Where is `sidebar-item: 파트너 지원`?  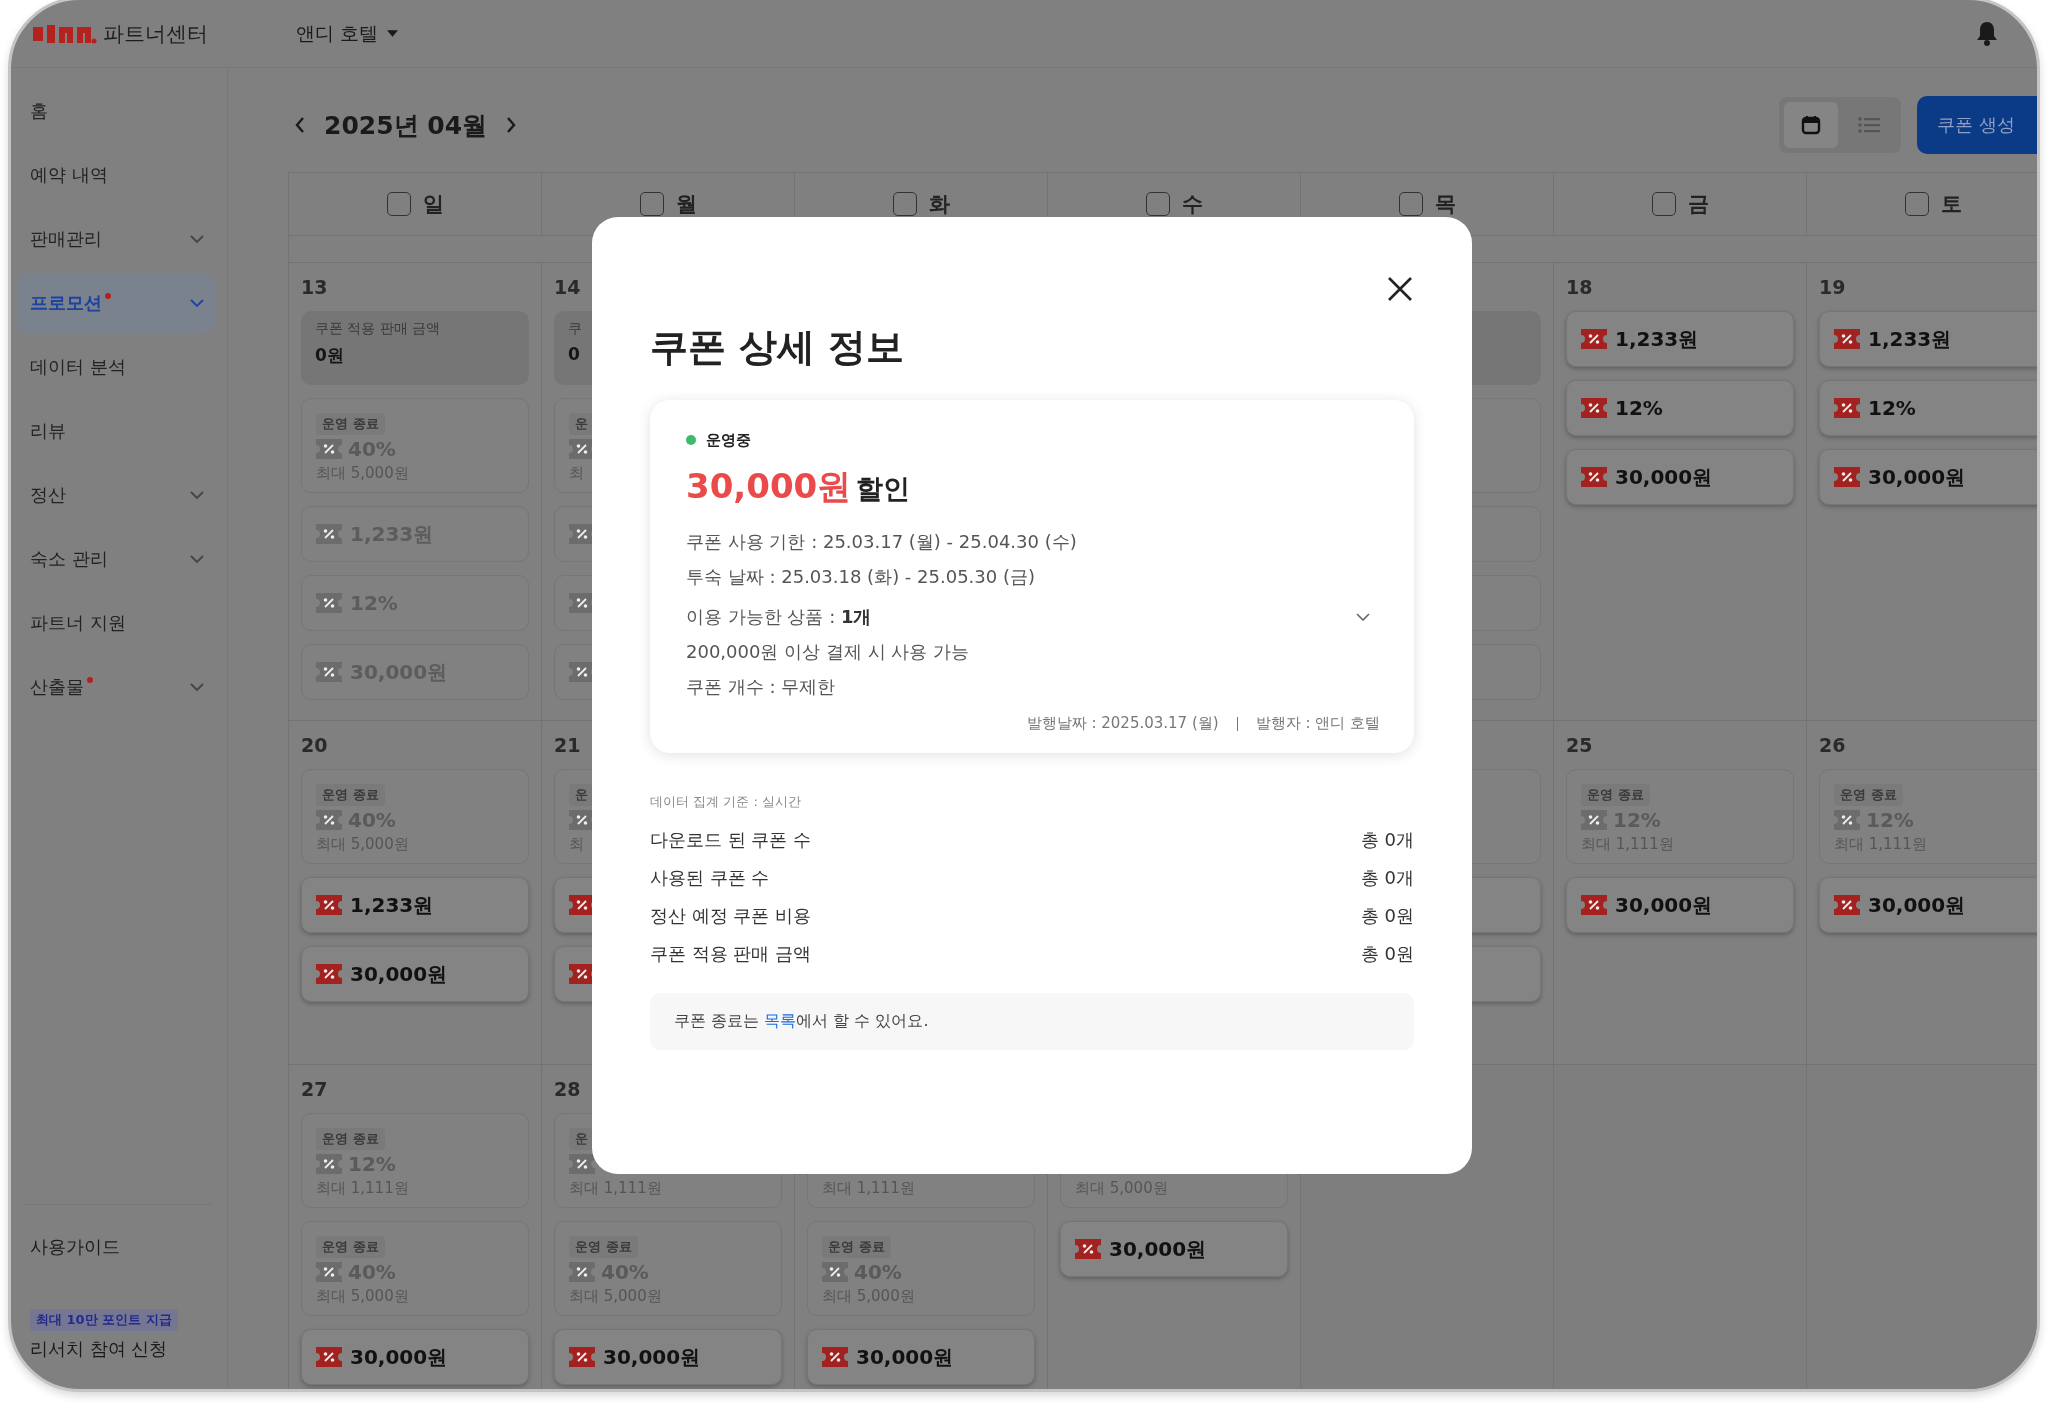
sidebar-item: 파트너 지원 is located at coordinates (116, 623).